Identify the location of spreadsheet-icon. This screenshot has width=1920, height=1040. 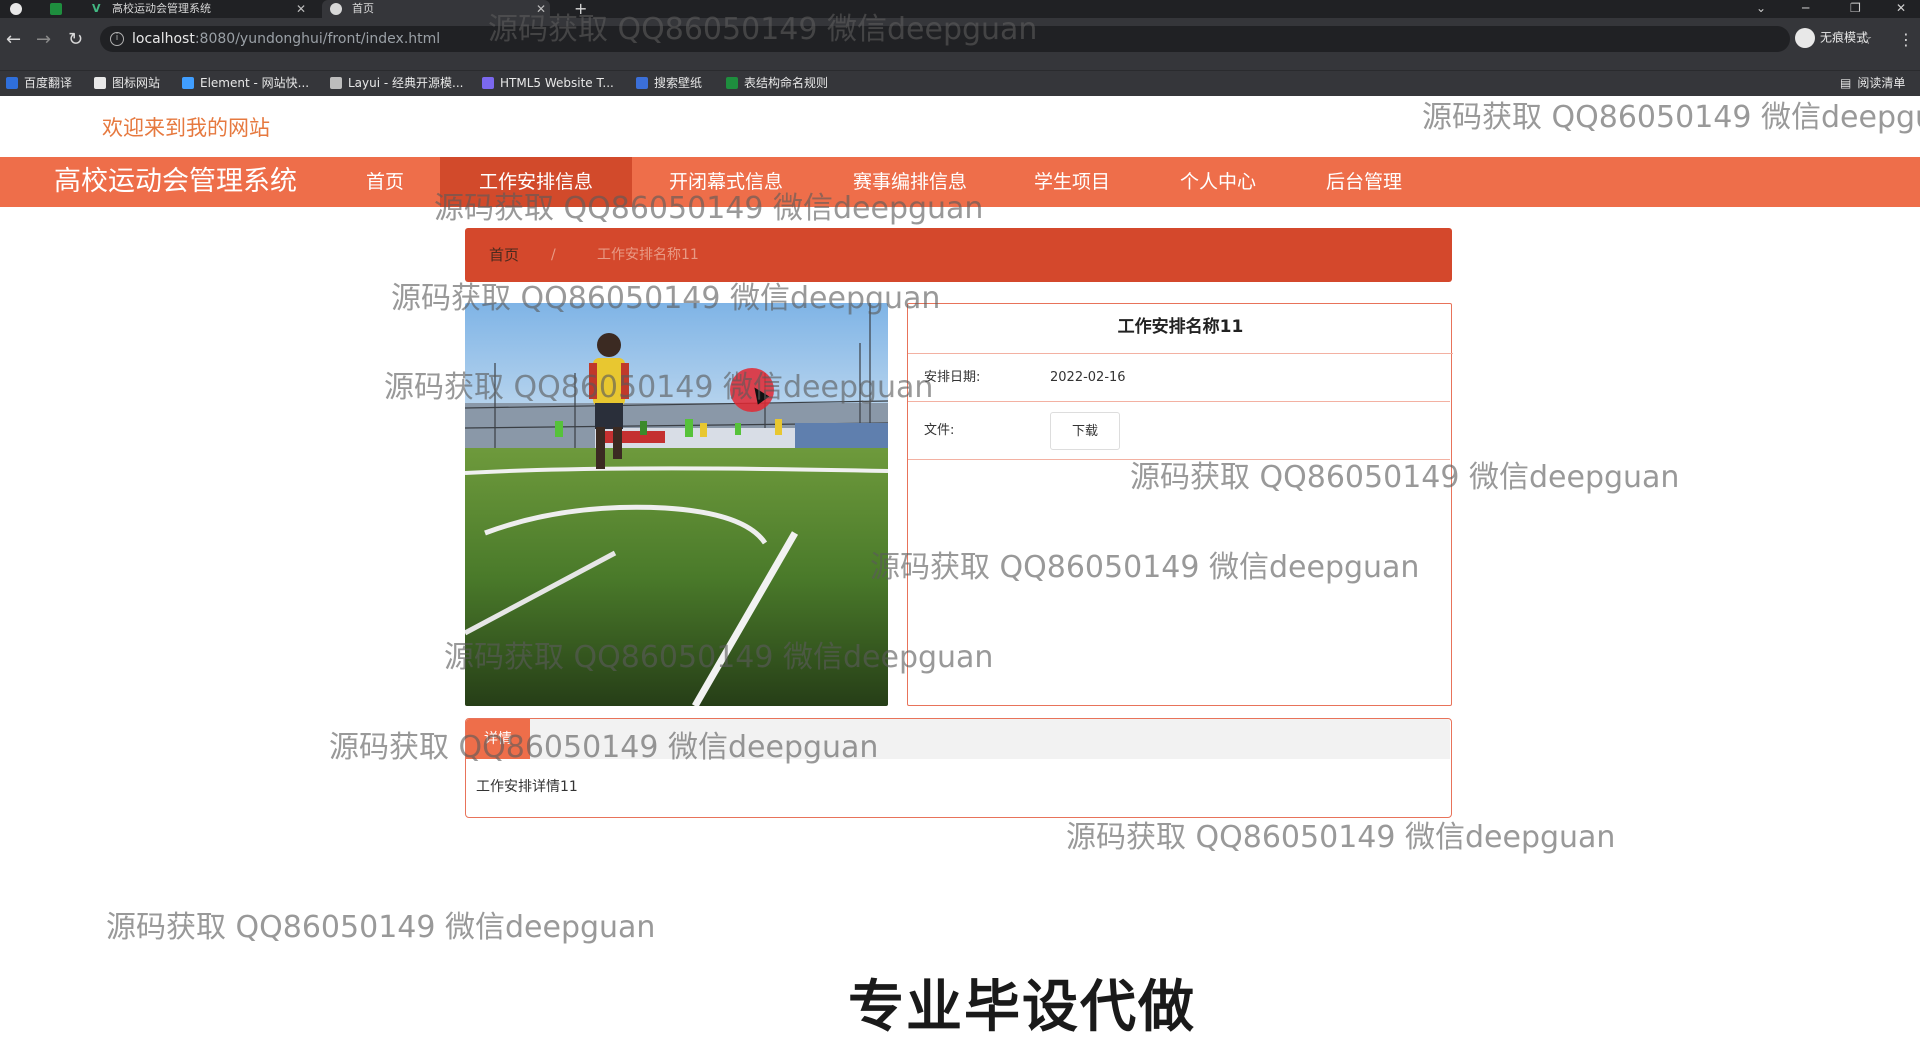
(56, 9).